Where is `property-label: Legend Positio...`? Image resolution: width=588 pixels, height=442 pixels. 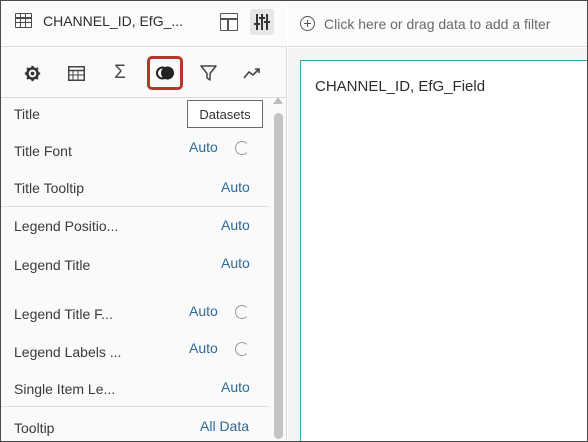 property-label: Legend Positio... is located at coordinates (66, 226).